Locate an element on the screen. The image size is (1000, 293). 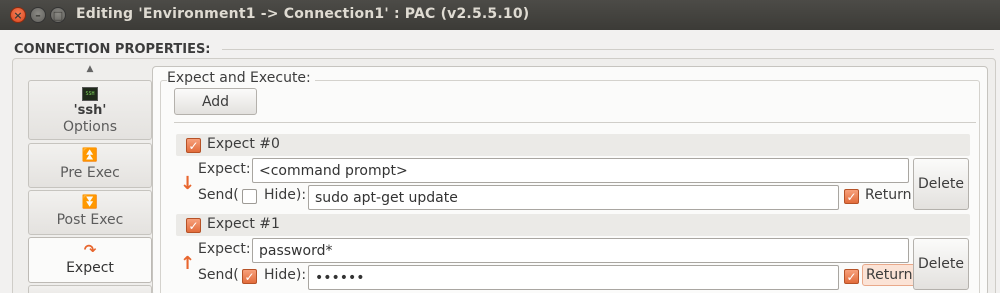
section-title: CONNECTION PROPERTIES: is located at coordinates (112, 49).